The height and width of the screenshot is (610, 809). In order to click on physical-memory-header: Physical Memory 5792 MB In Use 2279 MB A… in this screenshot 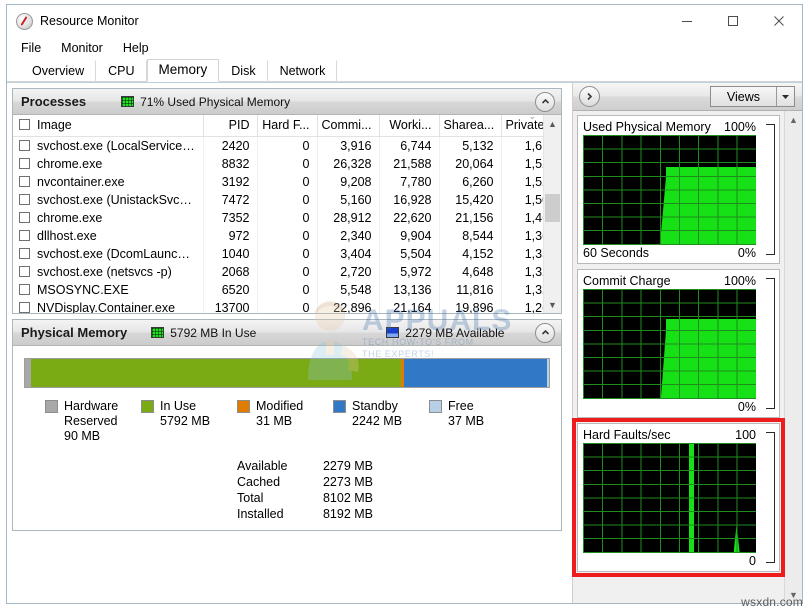, I will do `click(287, 333)`.